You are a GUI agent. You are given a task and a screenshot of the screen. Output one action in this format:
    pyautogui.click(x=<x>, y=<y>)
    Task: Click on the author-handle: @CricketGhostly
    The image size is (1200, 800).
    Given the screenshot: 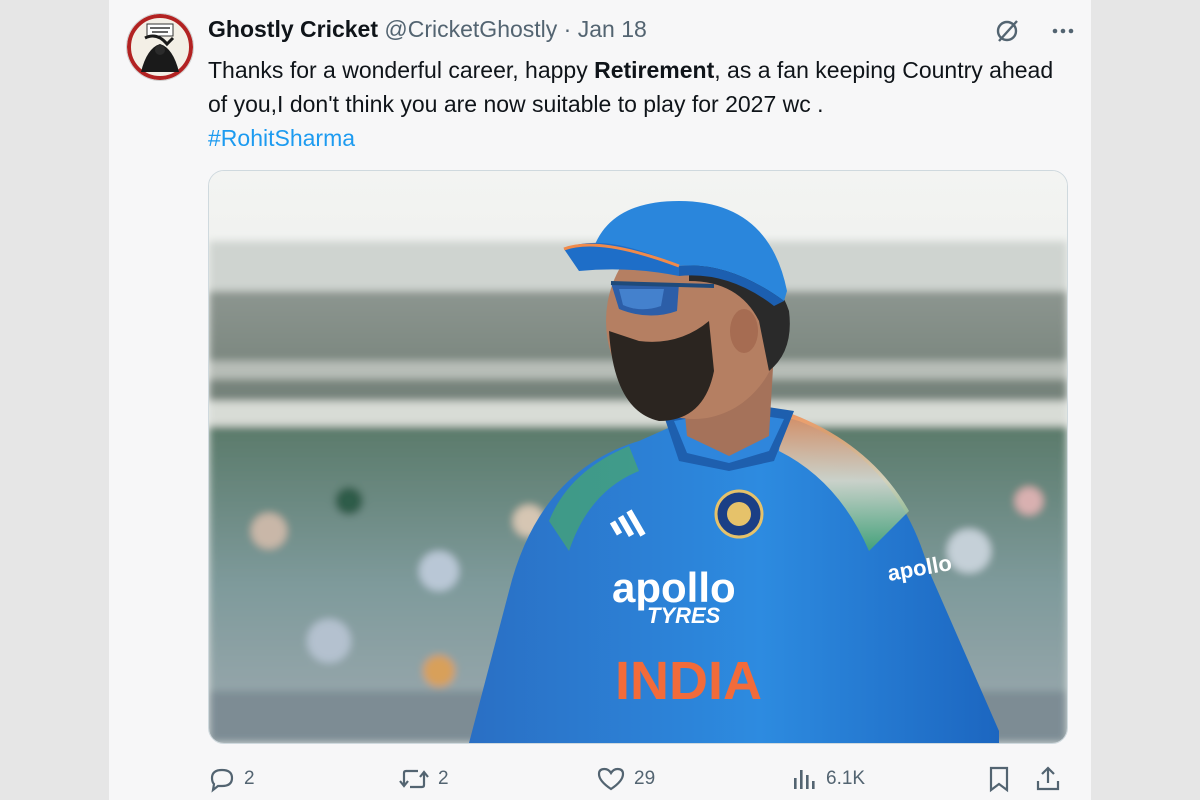 What is the action you would take?
    pyautogui.click(x=470, y=29)
    